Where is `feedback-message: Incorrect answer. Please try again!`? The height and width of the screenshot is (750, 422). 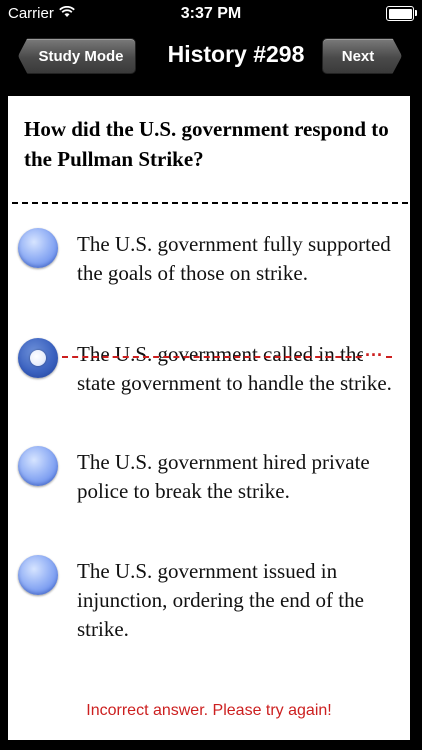
feedback-message: Incorrect answer. Please try again! is located at coordinates (209, 710).